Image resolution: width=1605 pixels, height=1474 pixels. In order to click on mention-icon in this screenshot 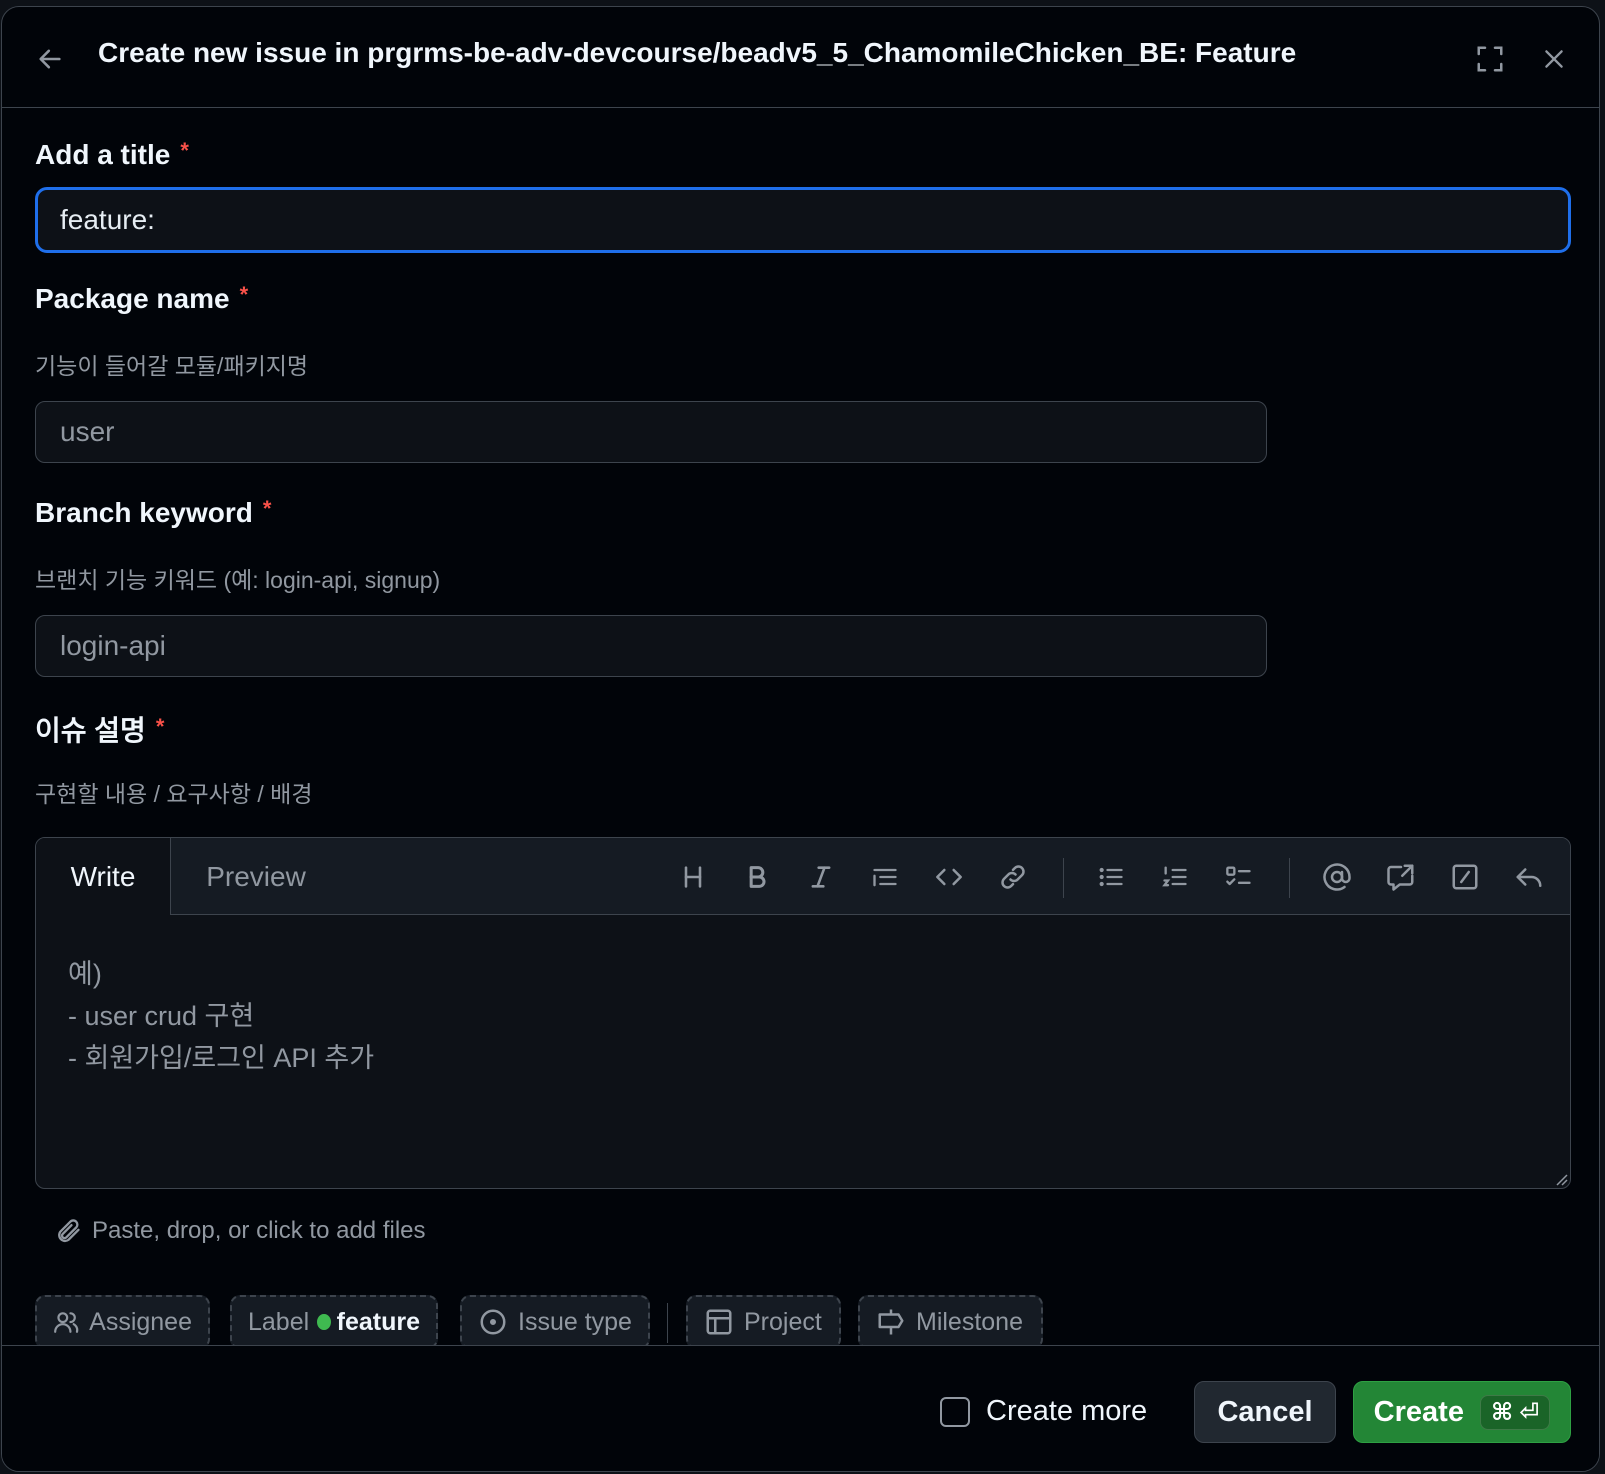, I will do `click(1337, 877)`.